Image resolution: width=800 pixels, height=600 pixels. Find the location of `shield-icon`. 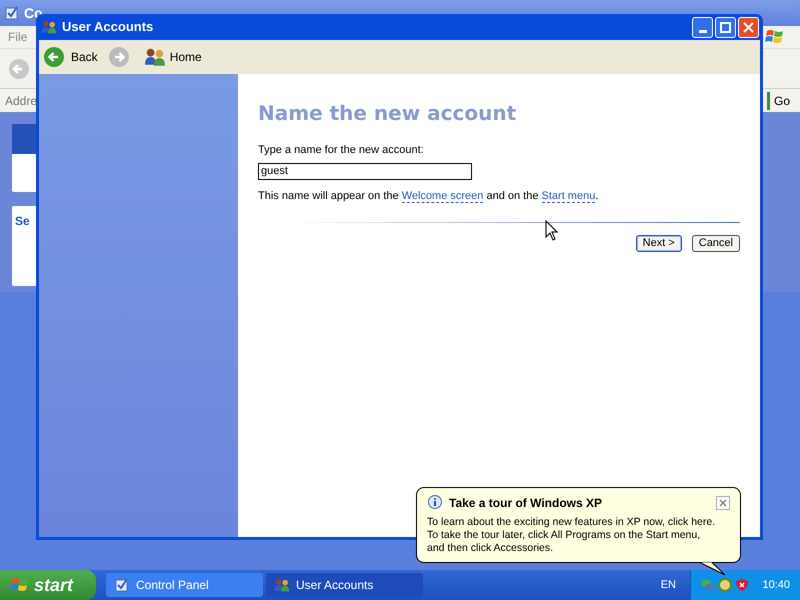

shield-icon is located at coordinates (742, 585).